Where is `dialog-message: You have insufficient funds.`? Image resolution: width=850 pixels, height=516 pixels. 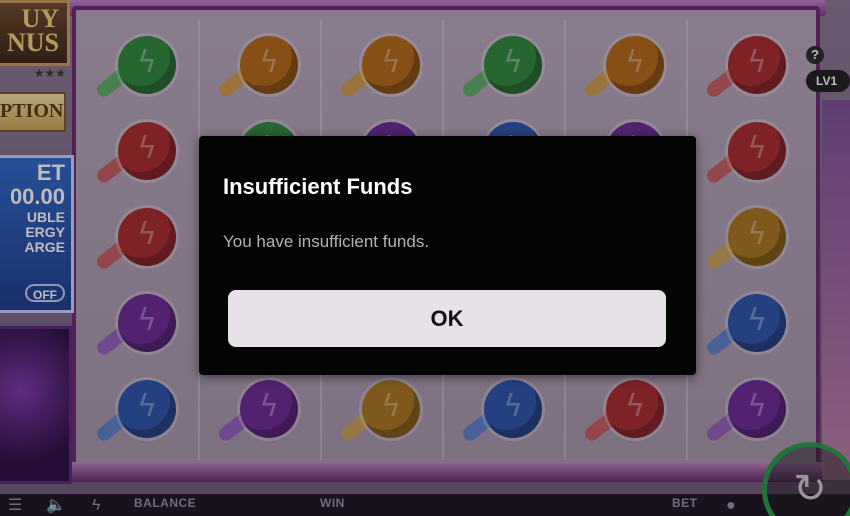
dialog-message: You have insufficient funds. is located at coordinates (326, 241).